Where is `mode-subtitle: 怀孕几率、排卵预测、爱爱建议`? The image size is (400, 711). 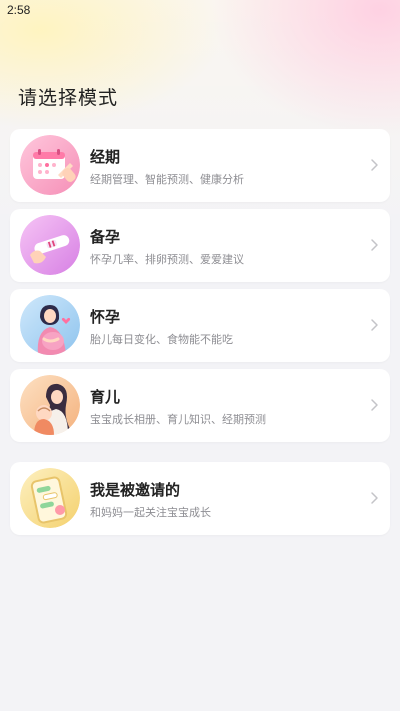
mode-subtitle: 怀孕几率、排卵预测、爱爱建议 is located at coordinates (167, 259).